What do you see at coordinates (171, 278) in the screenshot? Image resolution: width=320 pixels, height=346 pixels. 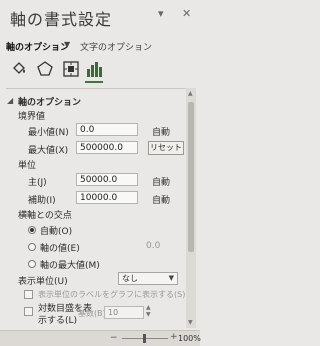 I see `chevron-down-icon: ▼` at bounding box center [171, 278].